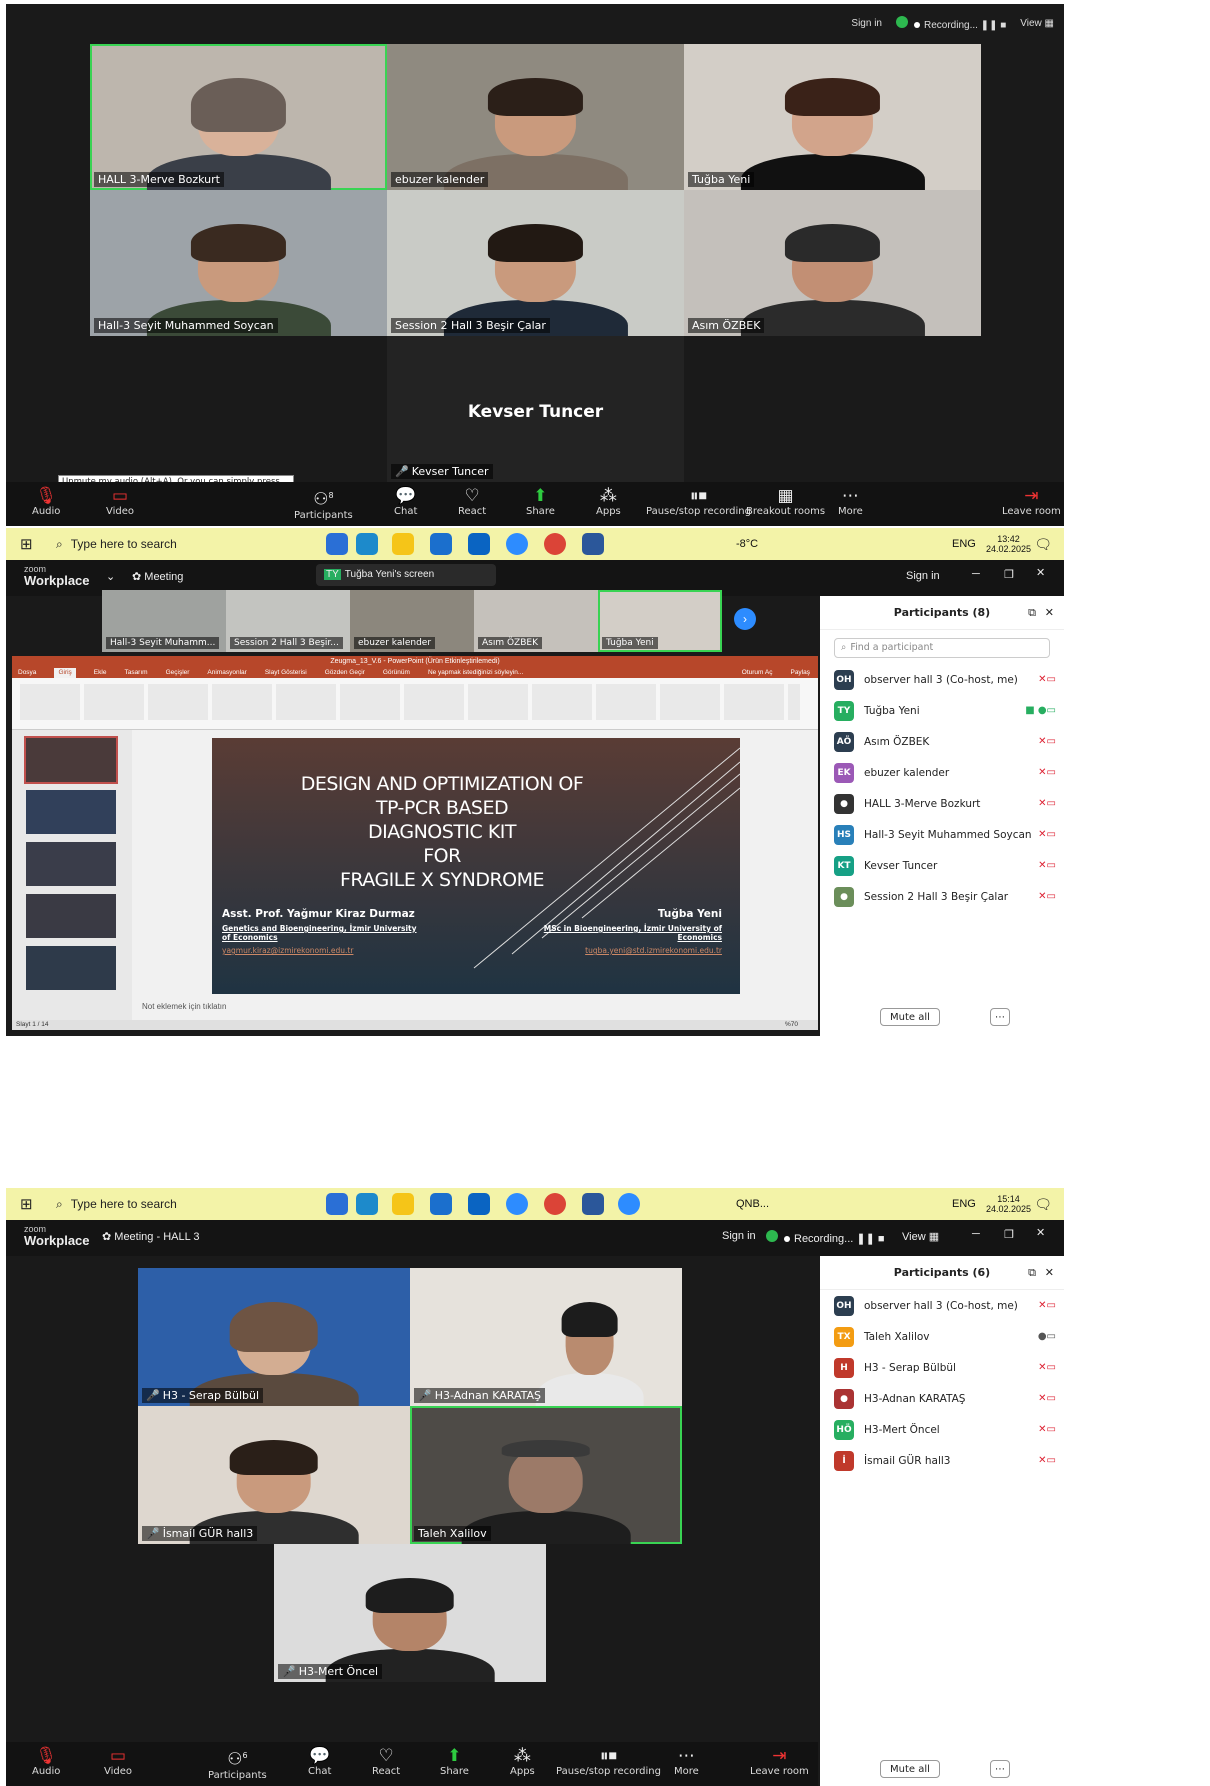 This screenshot has height=1786, width=1210. What do you see at coordinates (747, 544) in the screenshot?
I see `weather-text: -8°C` at bounding box center [747, 544].